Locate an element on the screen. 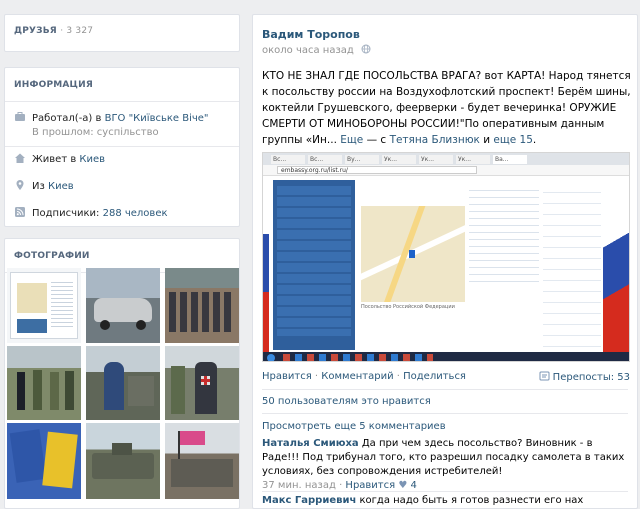 This screenshot has height=509, width=640. list-area is located at coordinates (62, 304).